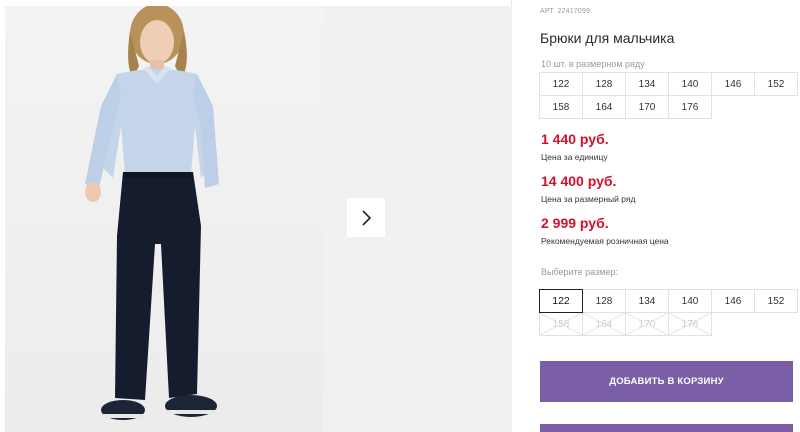  Describe the element at coordinates (561, 107) in the screenshot. I see `pack-size-cell: 158` at that location.